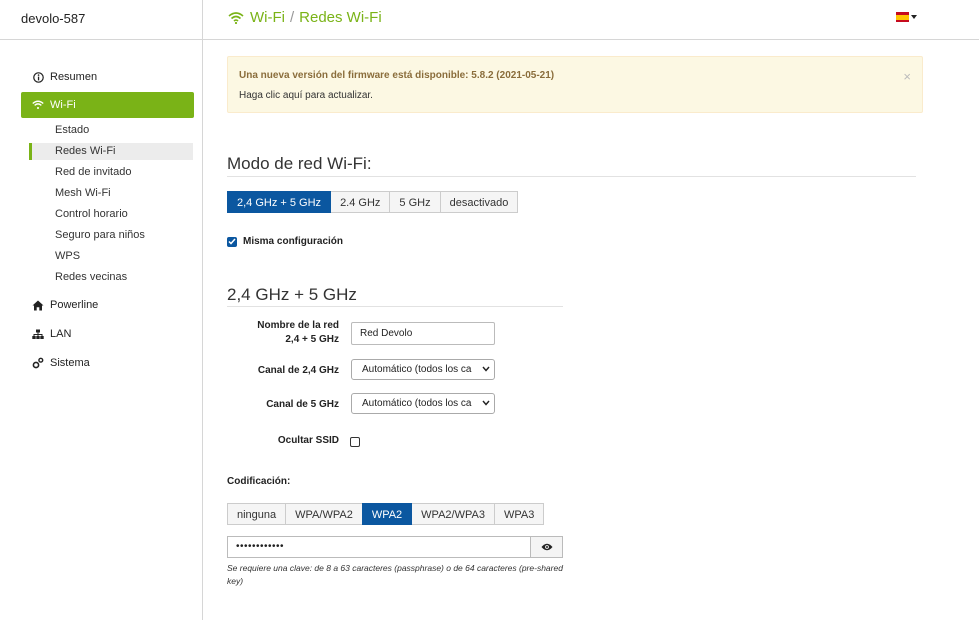 This screenshot has width=979, height=620. I want to click on spain-flag-icon, so click(902, 17).